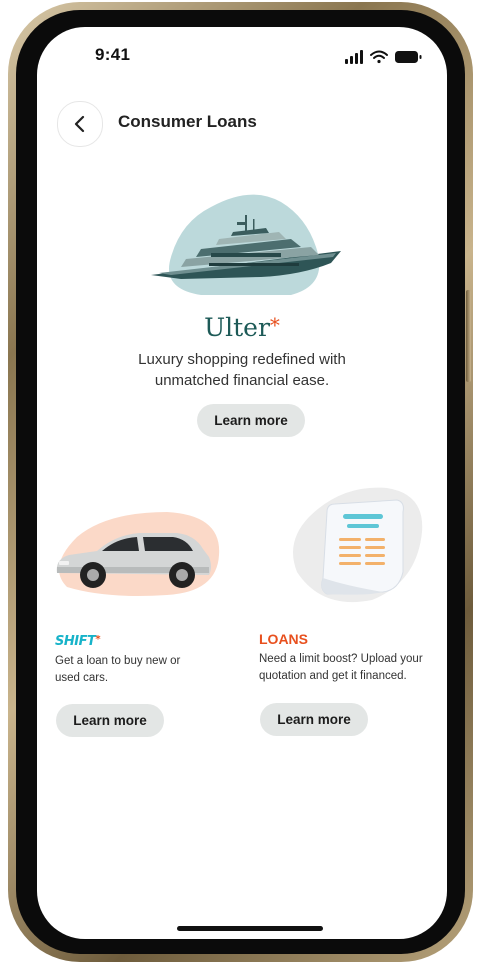 This screenshot has height=966, width=479. I want to click on shift-description: Get a loan to buy new or used cars., so click(118, 669).